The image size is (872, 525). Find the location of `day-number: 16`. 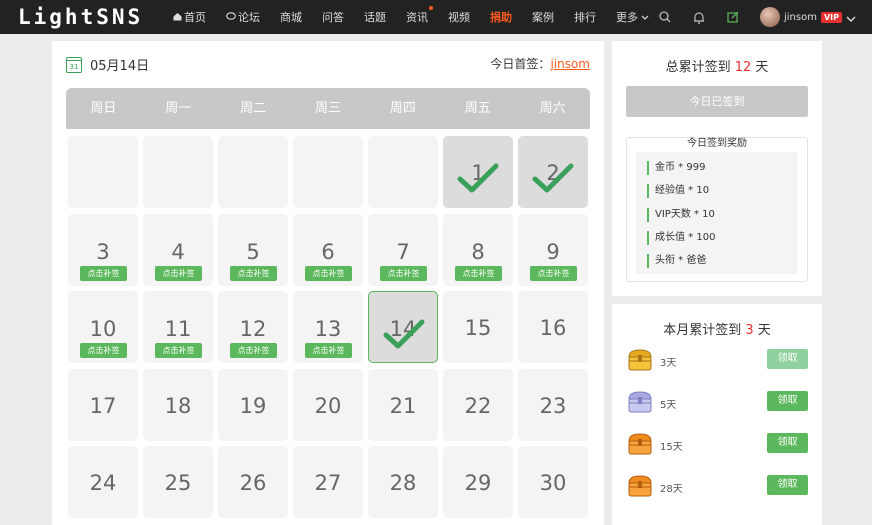

day-number: 16 is located at coordinates (553, 328).